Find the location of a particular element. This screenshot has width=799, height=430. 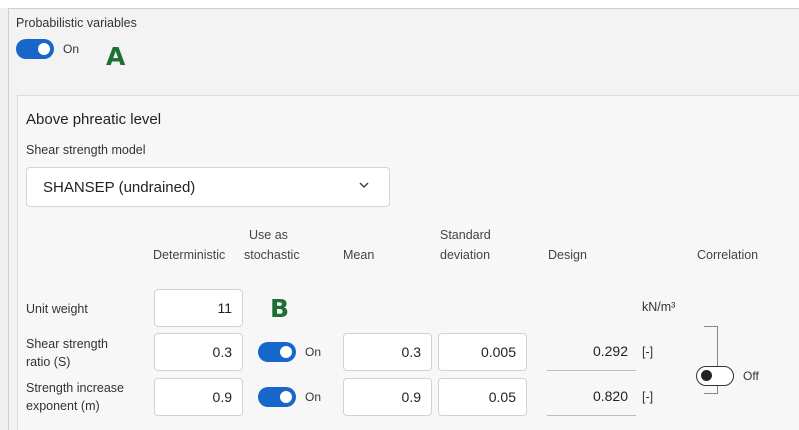

design-value-text: 0.292 is located at coordinates (610, 351).